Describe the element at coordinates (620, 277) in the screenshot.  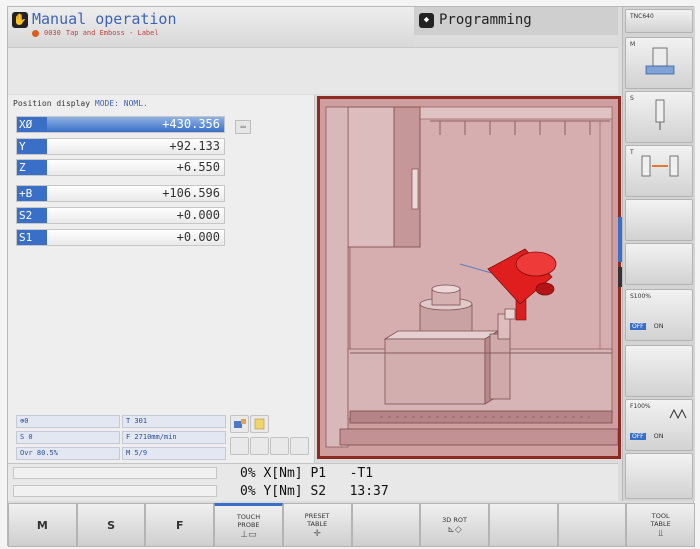
I see `scroll-indicator-thumb` at that location.